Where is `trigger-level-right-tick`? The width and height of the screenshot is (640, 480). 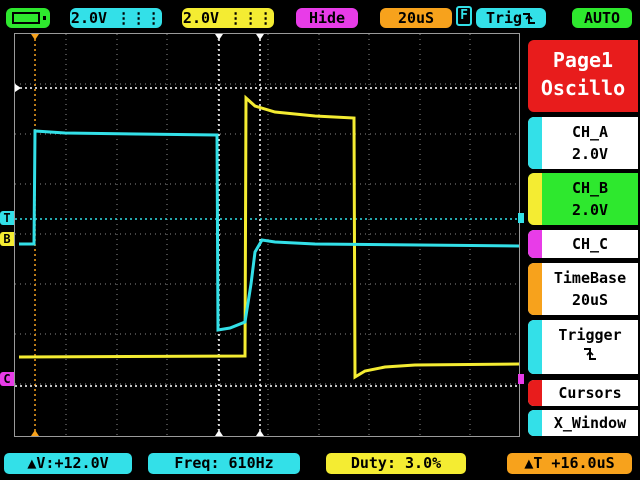
trigger-level-right-tick is located at coordinates (521, 218).